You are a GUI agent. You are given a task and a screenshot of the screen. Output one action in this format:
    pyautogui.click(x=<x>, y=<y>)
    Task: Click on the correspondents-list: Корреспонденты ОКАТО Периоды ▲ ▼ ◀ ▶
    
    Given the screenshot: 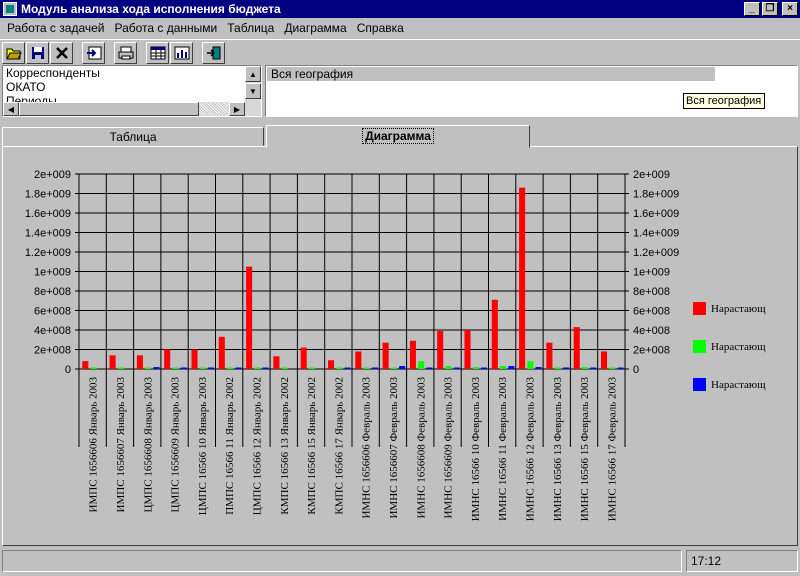 What is the action you would take?
    pyautogui.click(x=132, y=91)
    